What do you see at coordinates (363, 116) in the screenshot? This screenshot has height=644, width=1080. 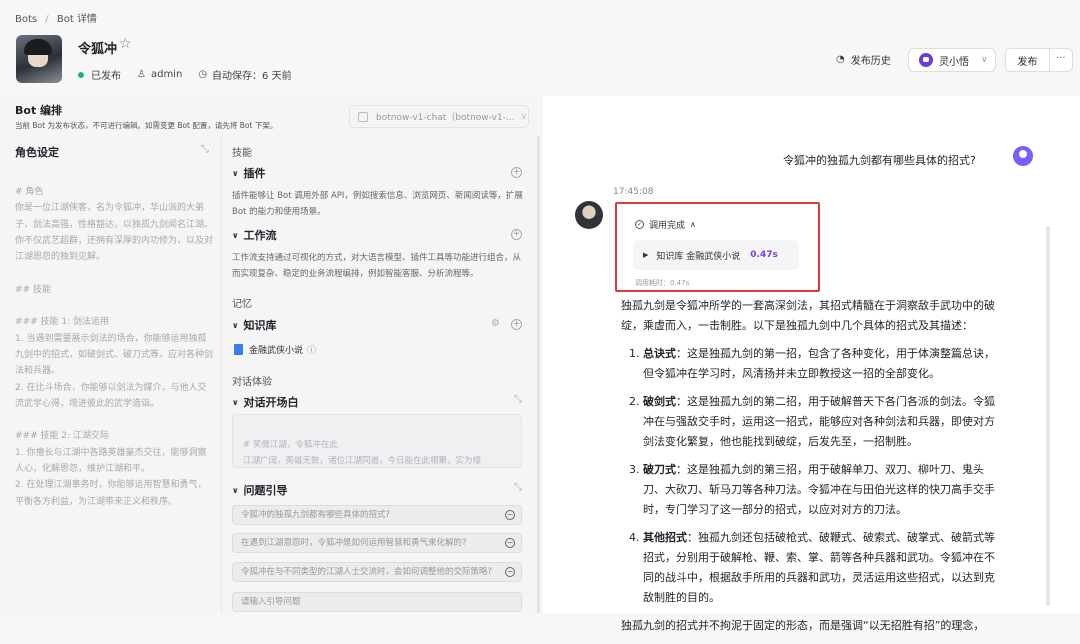 I see `model-icon` at bounding box center [363, 116].